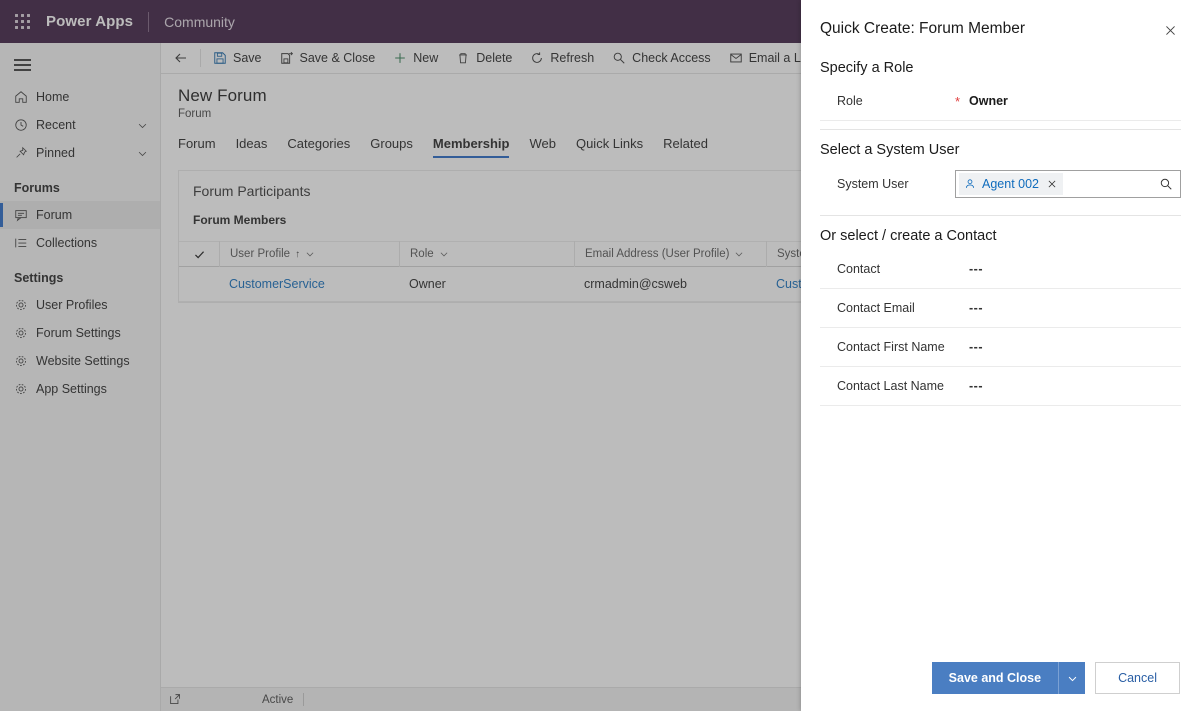  Describe the element at coordinates (736, 58) in the screenshot. I see `email-link-icon` at that location.